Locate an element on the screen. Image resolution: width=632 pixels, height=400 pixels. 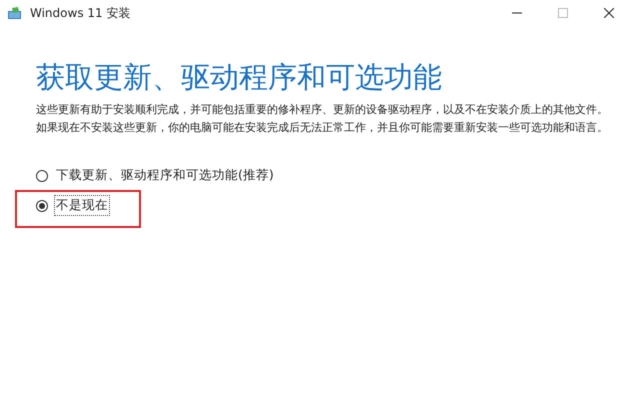
option-label: 下载更新、驱动程序和可选功能(推荐) is located at coordinates (165, 175).